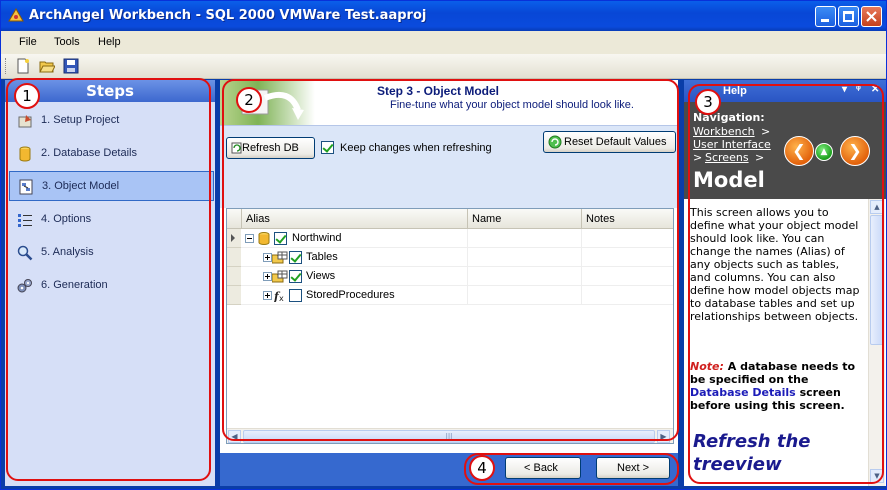 This screenshot has width=887, height=490. I want to click on open-folder-icon, so click(47, 66).